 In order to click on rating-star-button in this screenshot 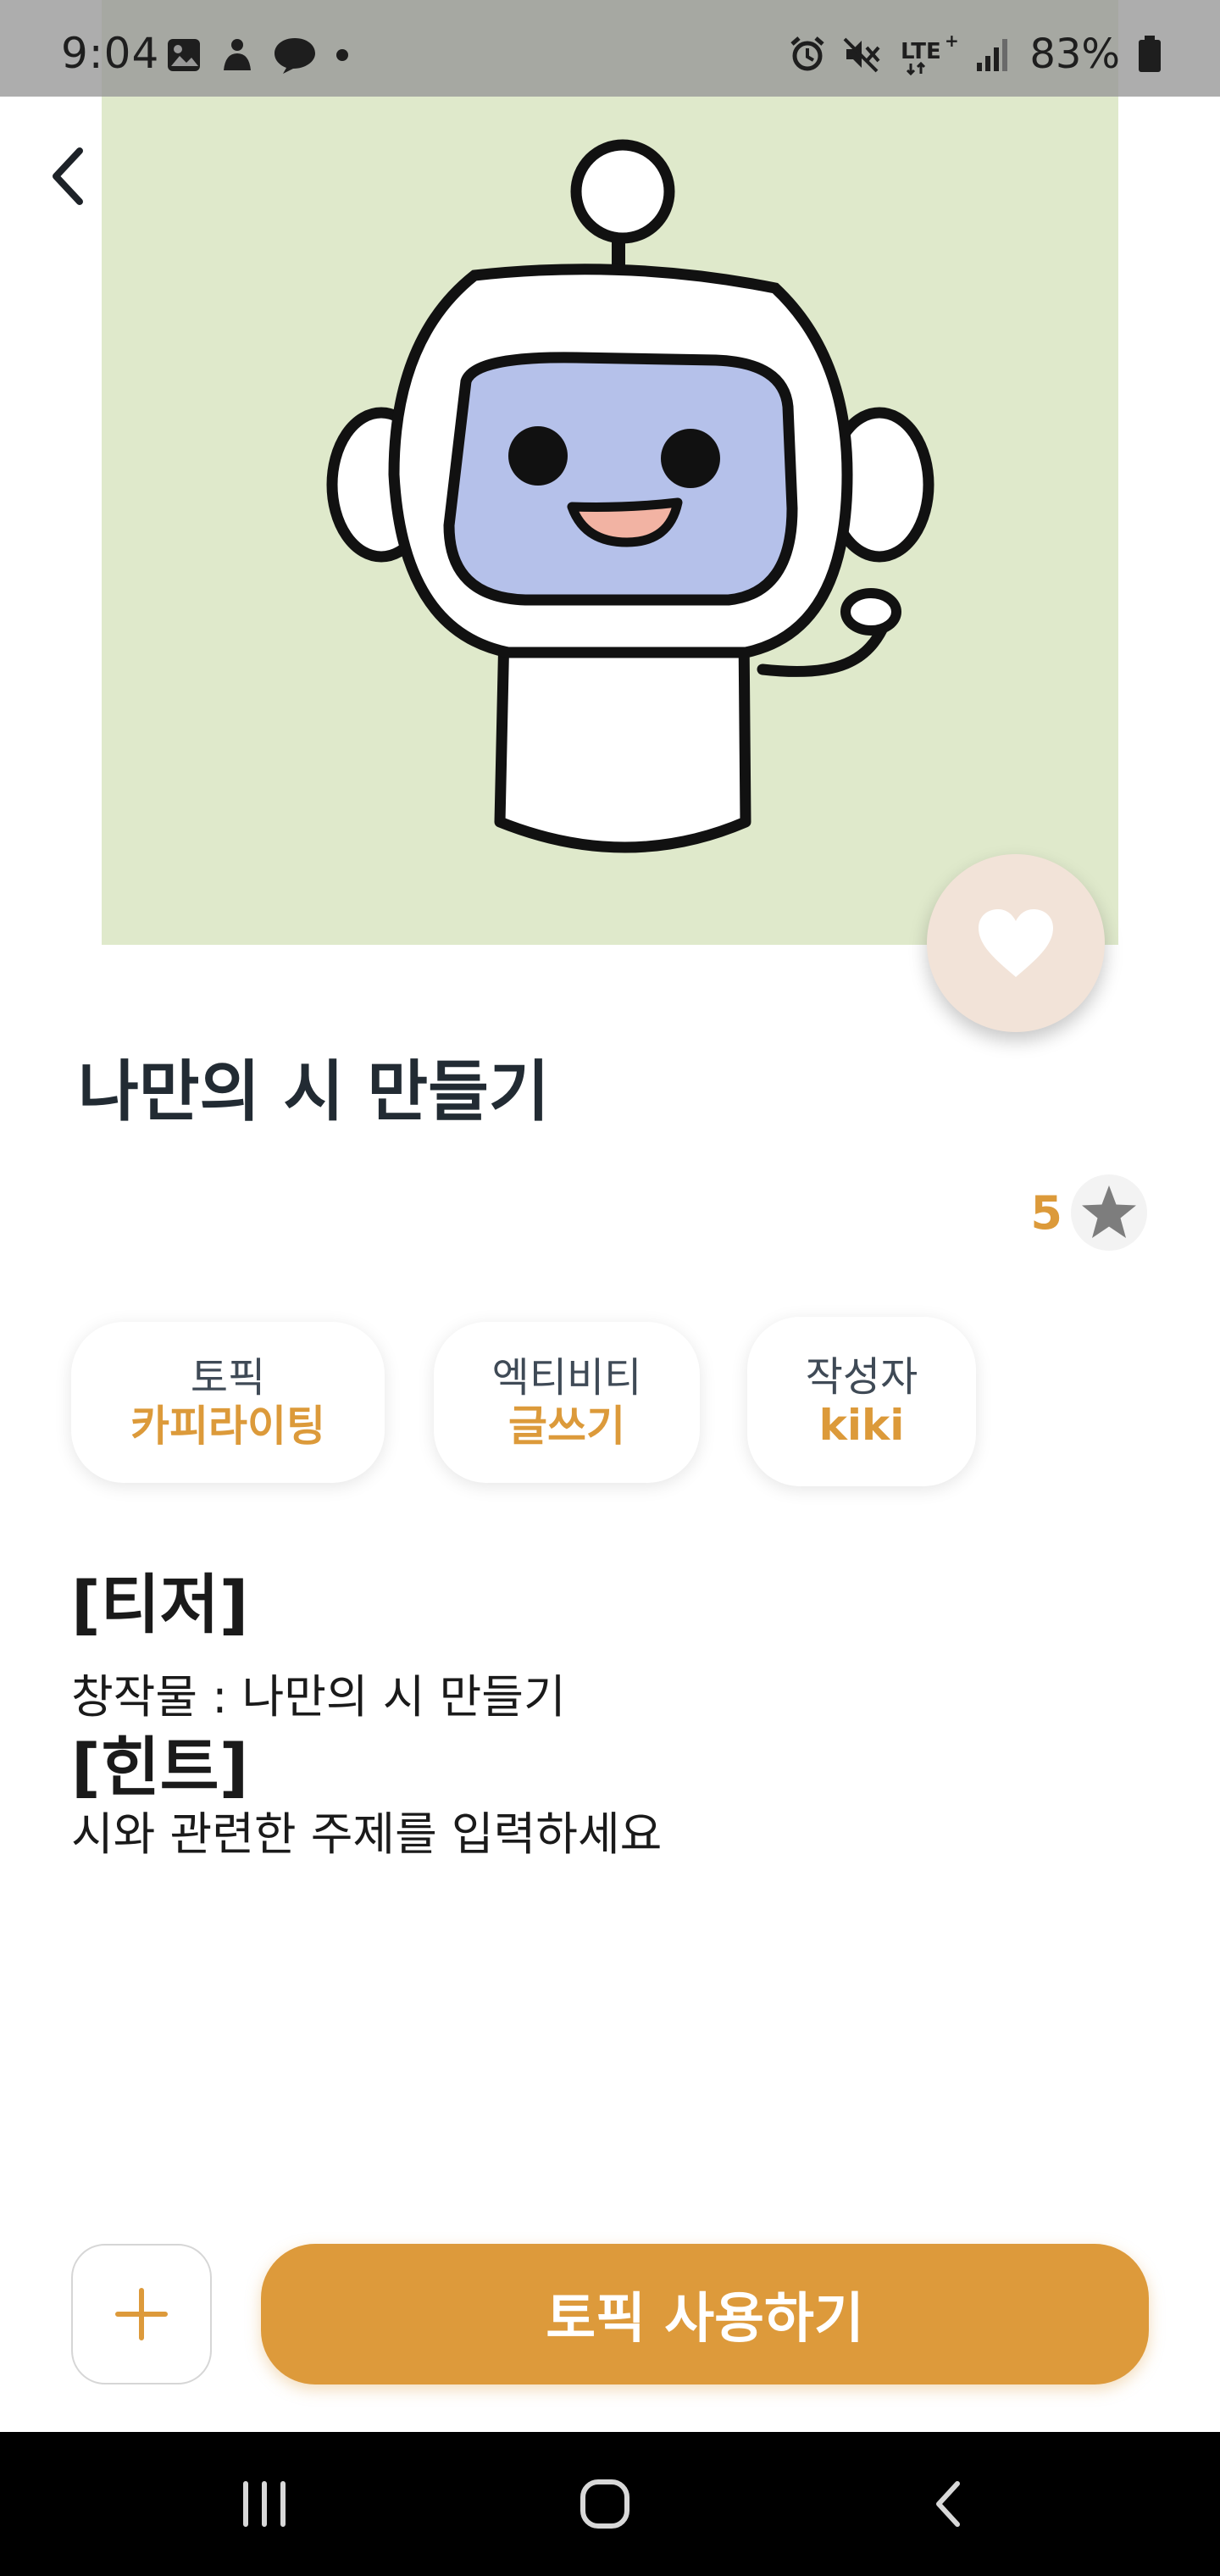, I will do `click(1109, 1212)`.